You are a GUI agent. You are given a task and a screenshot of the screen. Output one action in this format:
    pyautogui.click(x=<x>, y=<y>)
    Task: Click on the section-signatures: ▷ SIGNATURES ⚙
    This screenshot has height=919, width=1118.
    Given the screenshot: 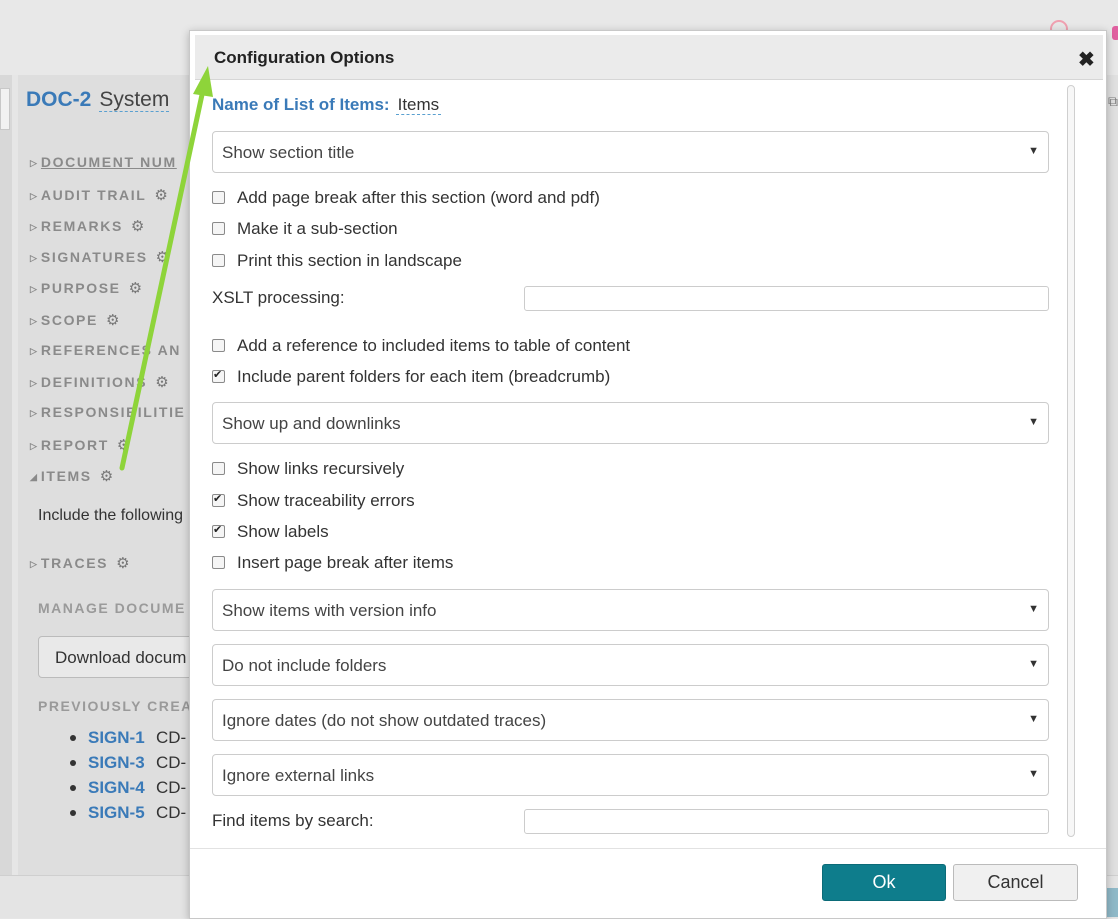 What is the action you would take?
    pyautogui.click(x=99, y=257)
    